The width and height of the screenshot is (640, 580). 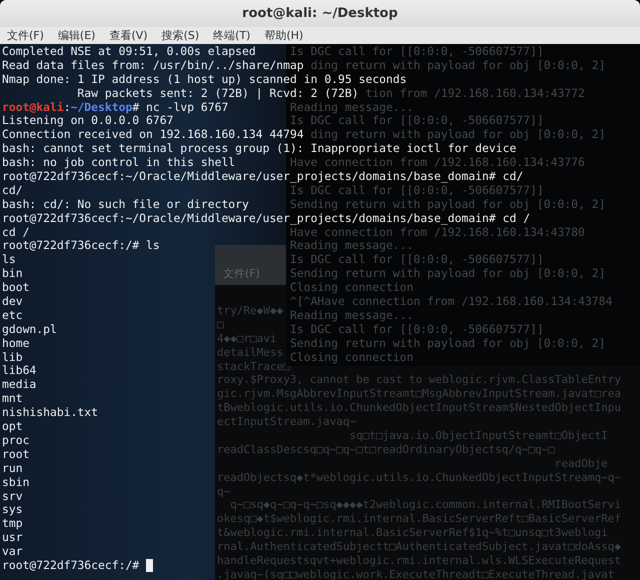 What do you see at coordinates (451, 302) in the screenshot?
I see `background-terminal-line: ^[^AHave connection from /192.168.160.134:43784` at bounding box center [451, 302].